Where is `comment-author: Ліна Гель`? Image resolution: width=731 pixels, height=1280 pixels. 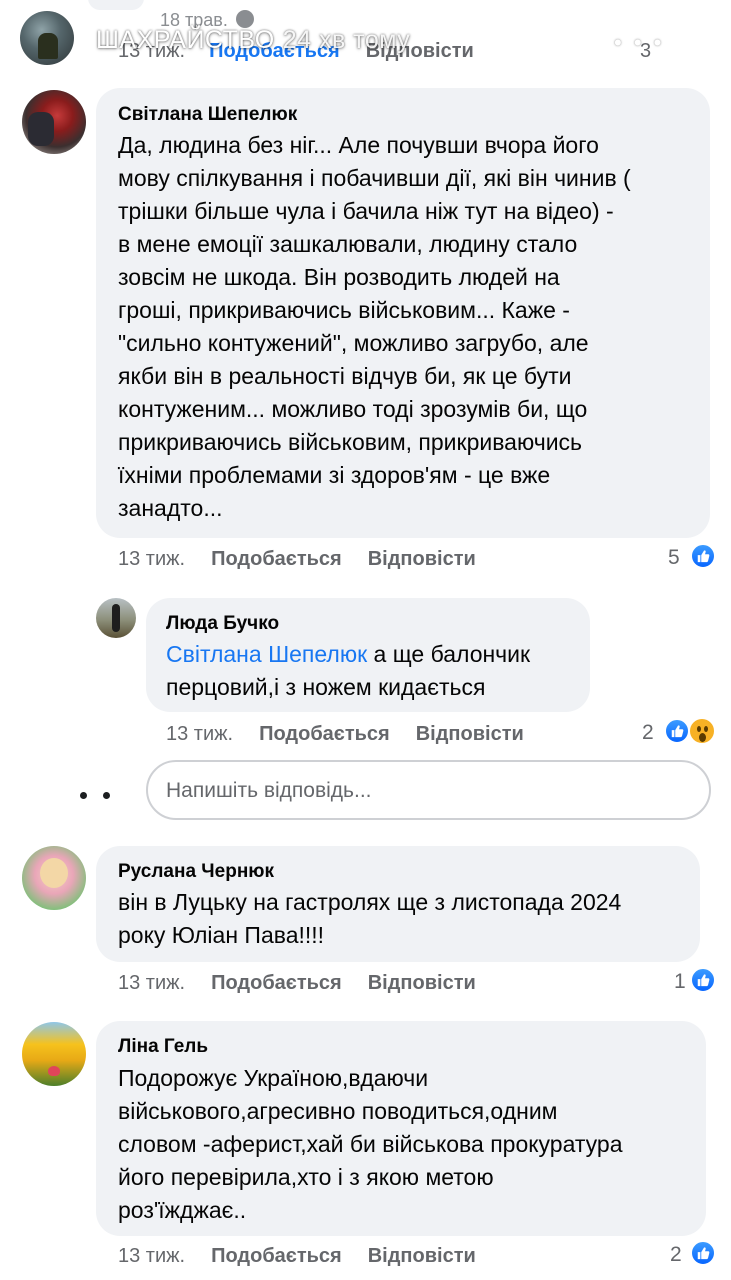 comment-author: Ліна Гель is located at coordinates (163, 1047).